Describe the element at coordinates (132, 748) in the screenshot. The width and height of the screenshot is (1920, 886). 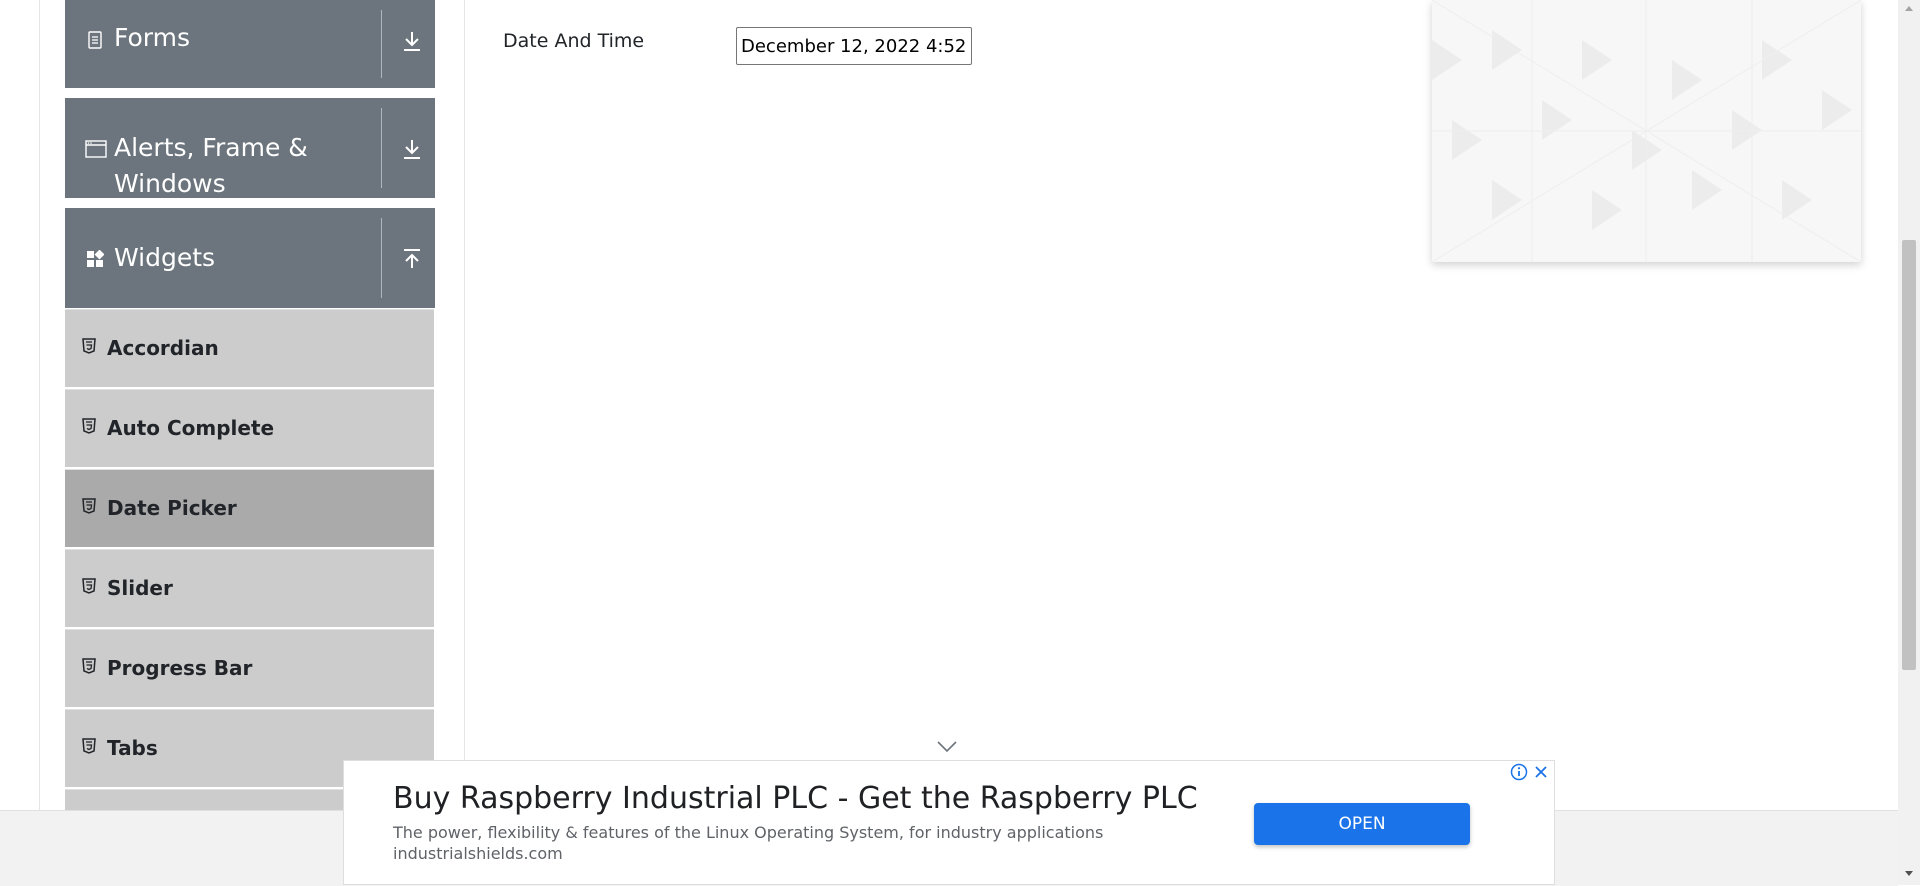
I see `sidebar-item-label: Tabs` at that location.